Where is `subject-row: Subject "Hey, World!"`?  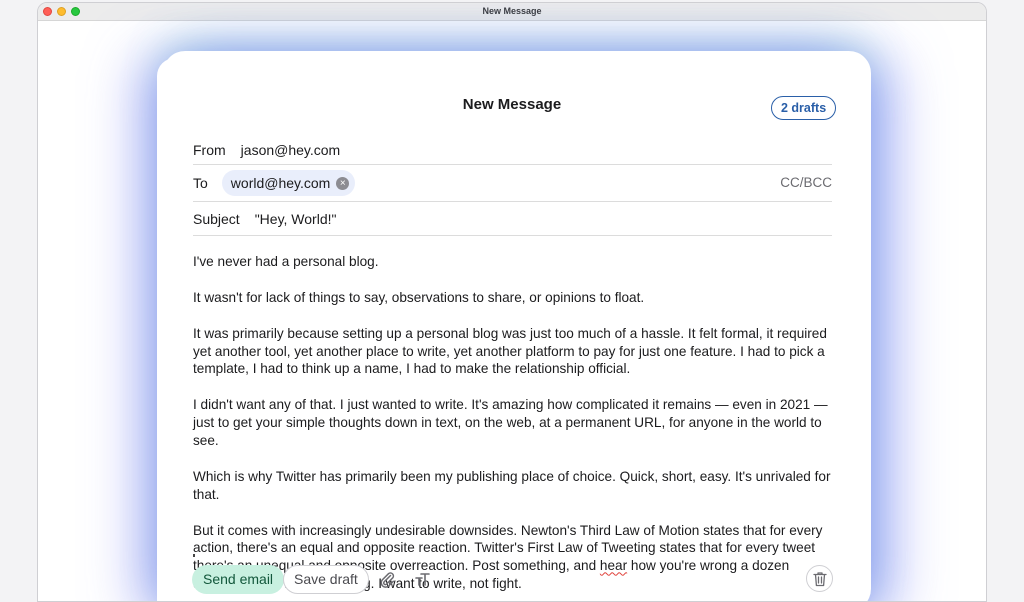 subject-row: Subject "Hey, World!" is located at coordinates (512, 219).